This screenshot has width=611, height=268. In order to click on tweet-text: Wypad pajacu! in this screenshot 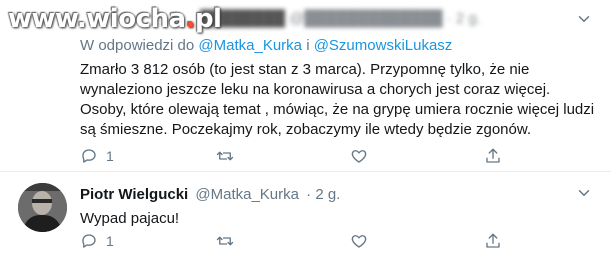, I will do `click(130, 218)`.